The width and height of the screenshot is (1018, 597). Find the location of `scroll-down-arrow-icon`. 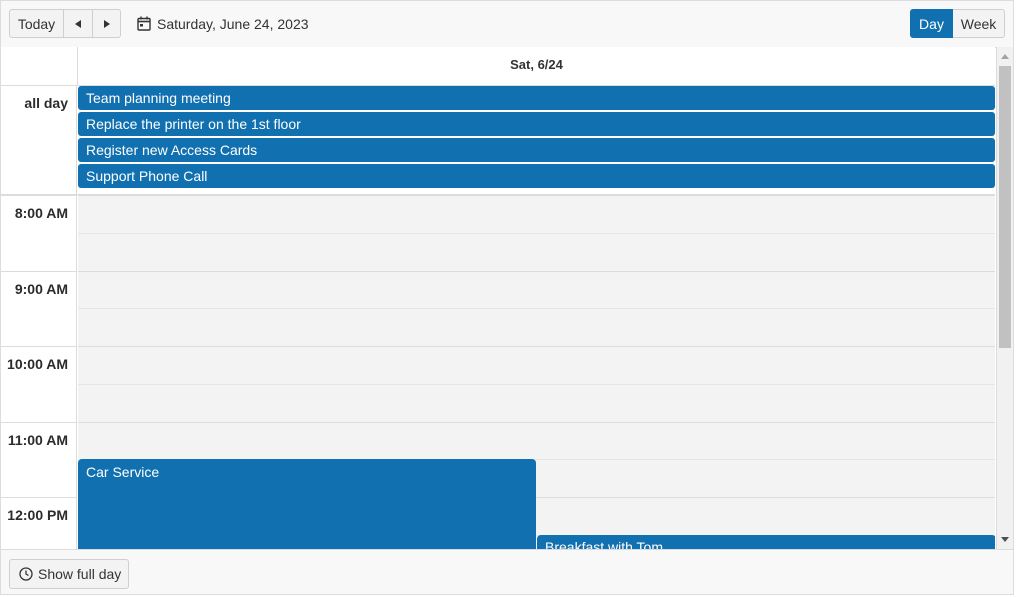

scroll-down-arrow-icon is located at coordinates (1005, 539).